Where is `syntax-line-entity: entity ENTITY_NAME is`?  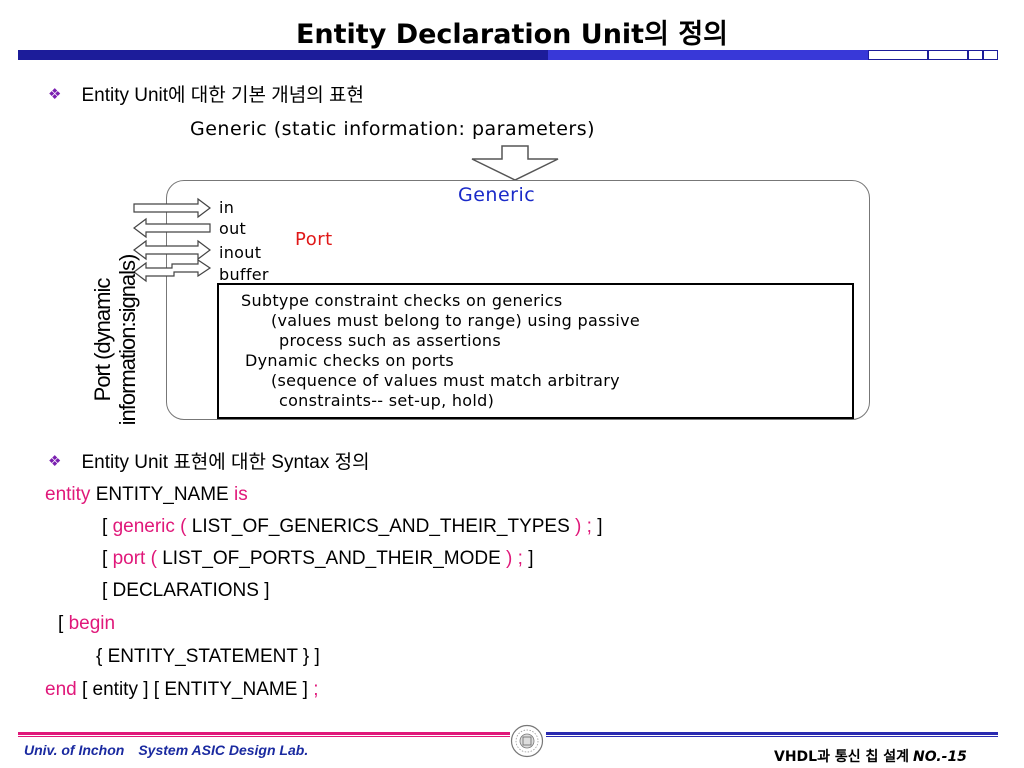 syntax-line-entity: entity ENTITY_NAME is is located at coordinates (146, 494).